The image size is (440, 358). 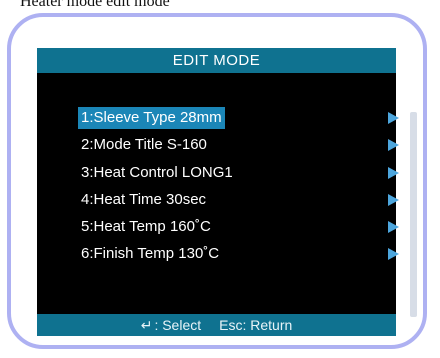 I want to click on footer-hint-bar: ↵: Select Esc: Return, so click(x=216, y=325).